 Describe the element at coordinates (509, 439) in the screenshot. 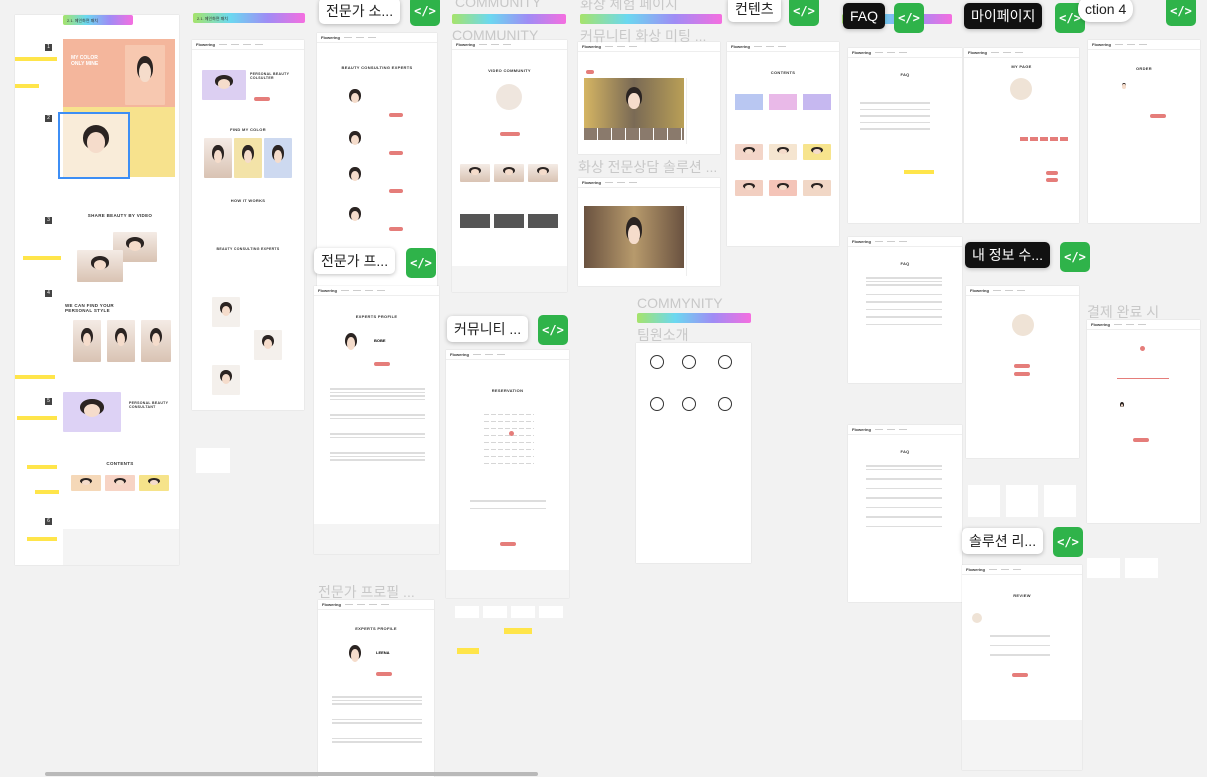

I see `calendar-grid` at that location.